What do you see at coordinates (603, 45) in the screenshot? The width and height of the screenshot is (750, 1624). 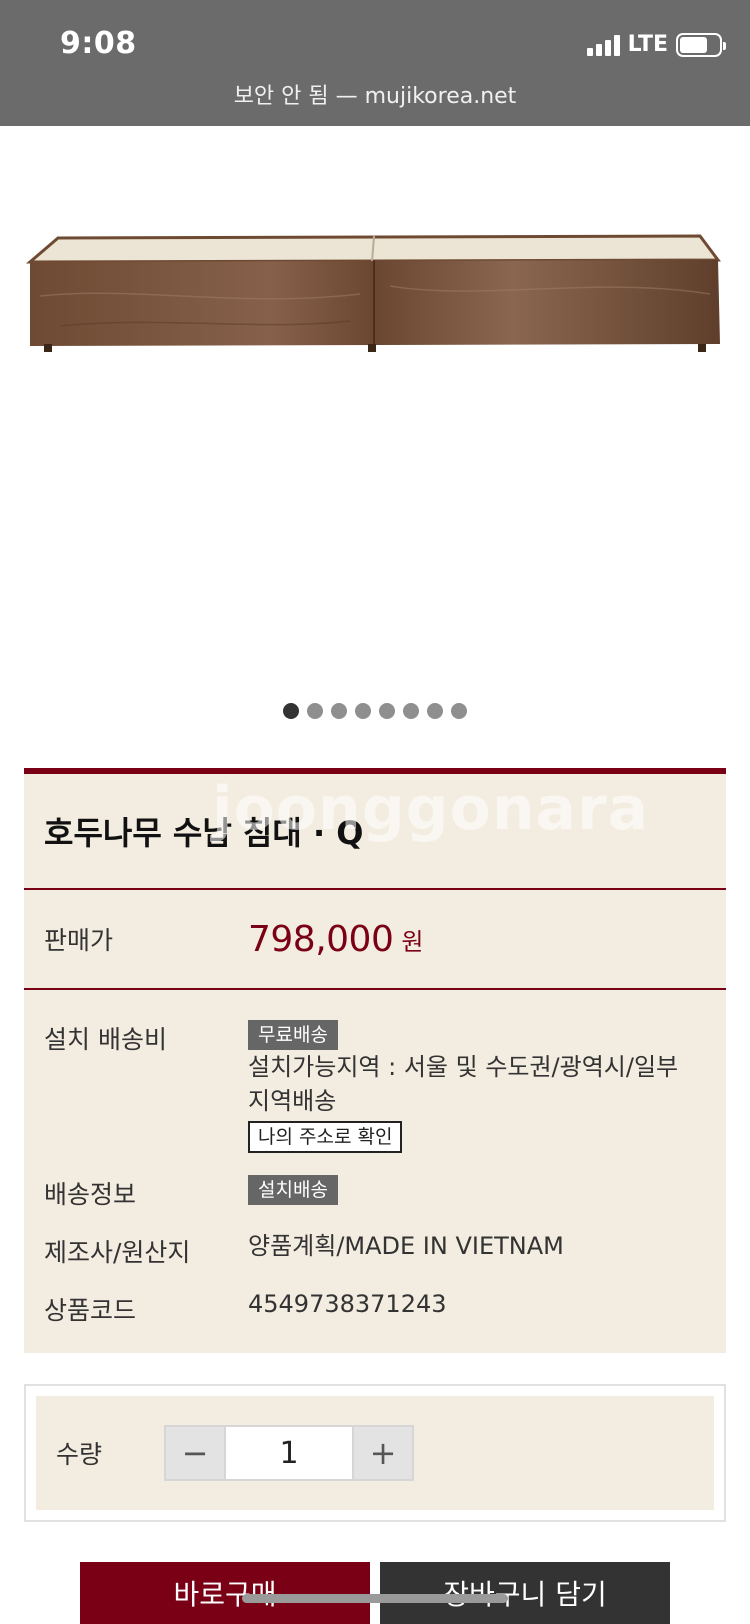 I see `signal-icon` at bounding box center [603, 45].